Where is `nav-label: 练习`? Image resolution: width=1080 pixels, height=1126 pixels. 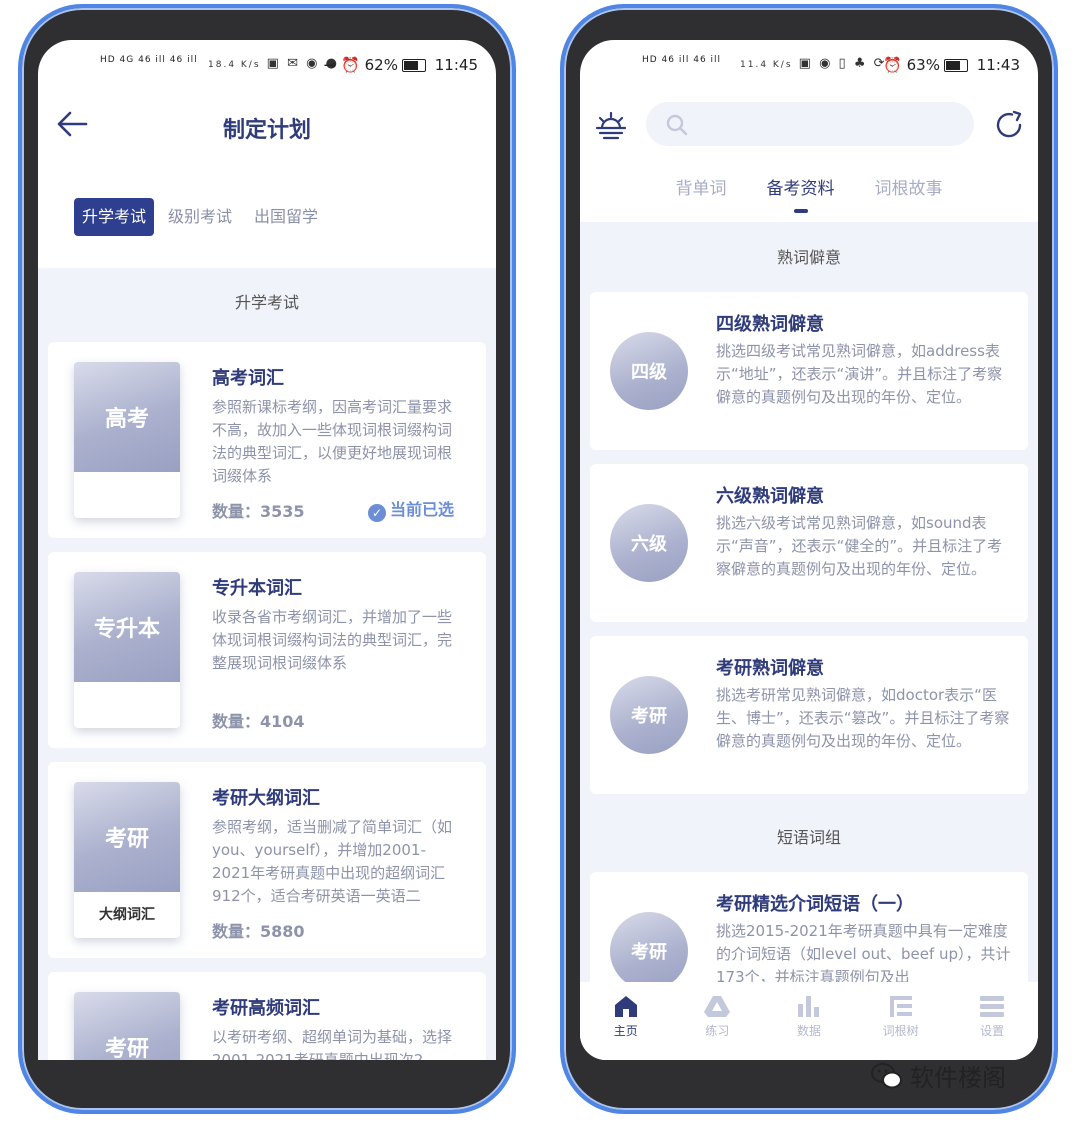 nav-label: 练习 is located at coordinates (717, 1031).